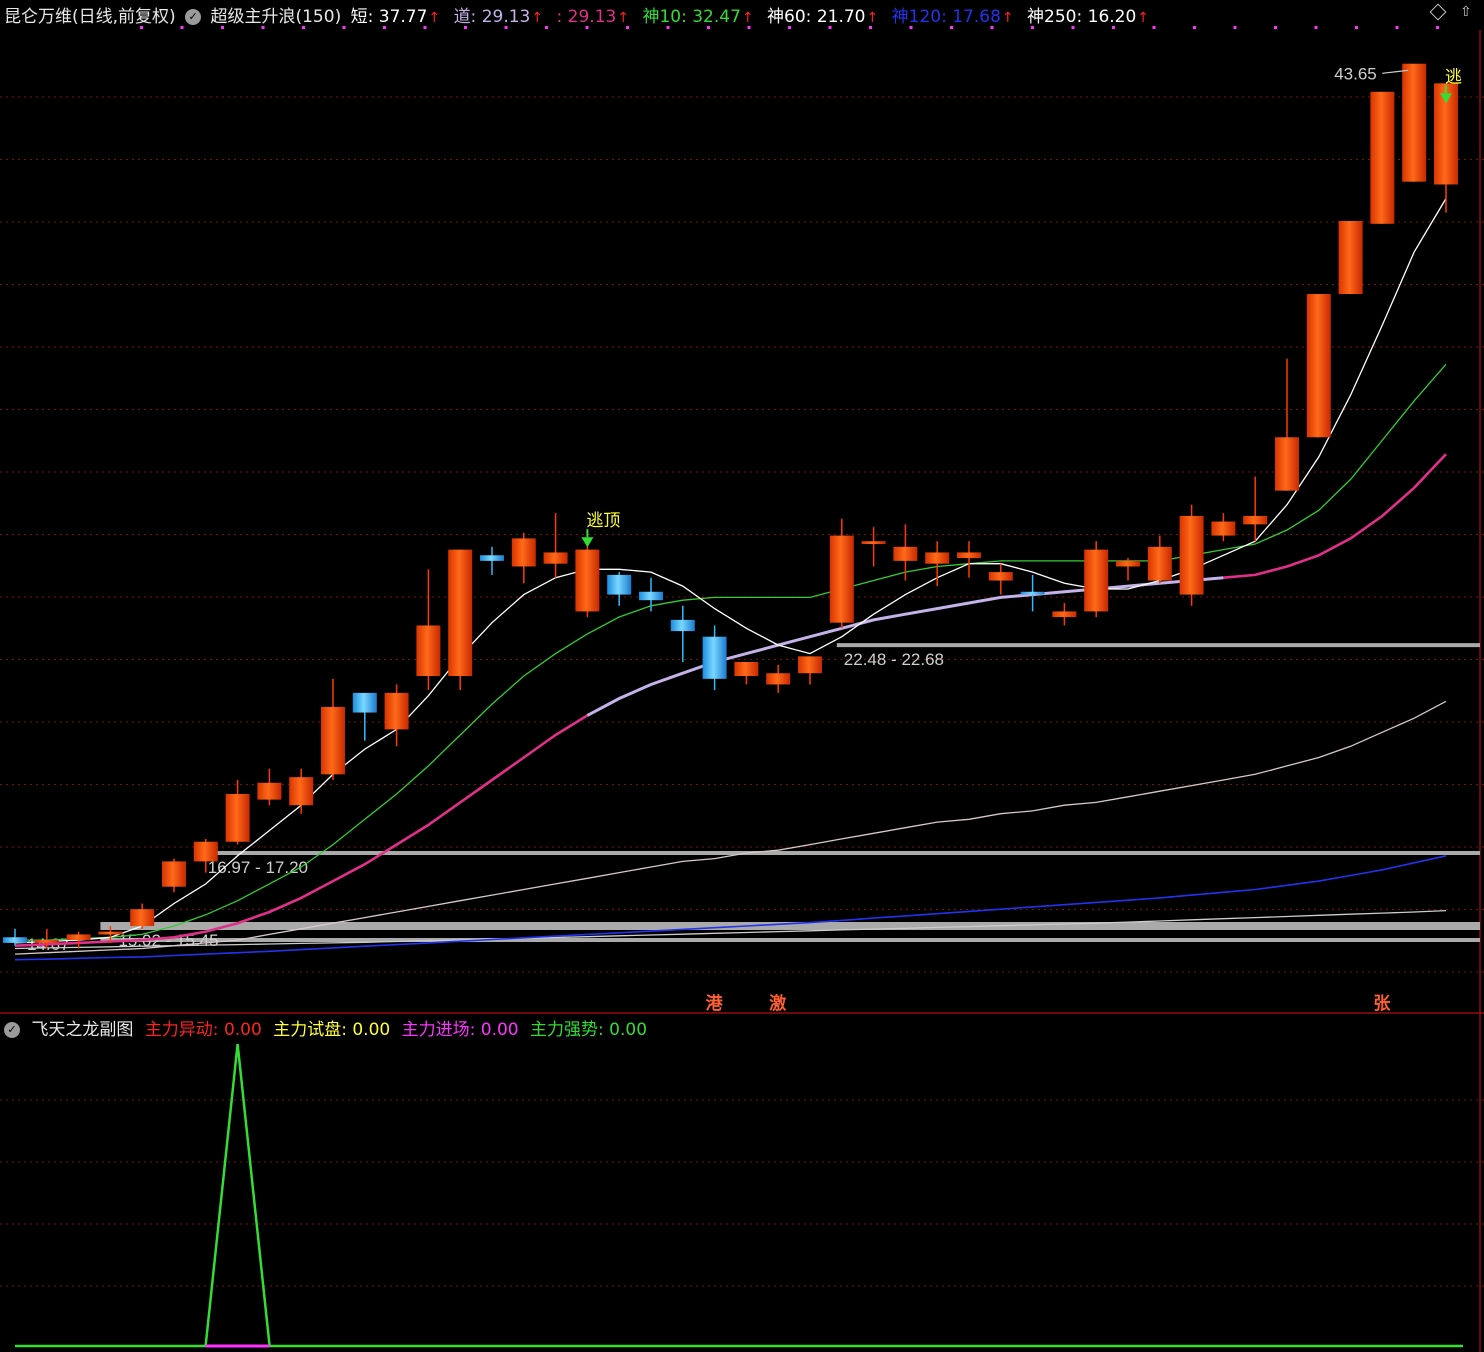 The width and height of the screenshot is (1484, 1352). I want to click on legend-shen120: 神120: 17.68↑, so click(952, 17).